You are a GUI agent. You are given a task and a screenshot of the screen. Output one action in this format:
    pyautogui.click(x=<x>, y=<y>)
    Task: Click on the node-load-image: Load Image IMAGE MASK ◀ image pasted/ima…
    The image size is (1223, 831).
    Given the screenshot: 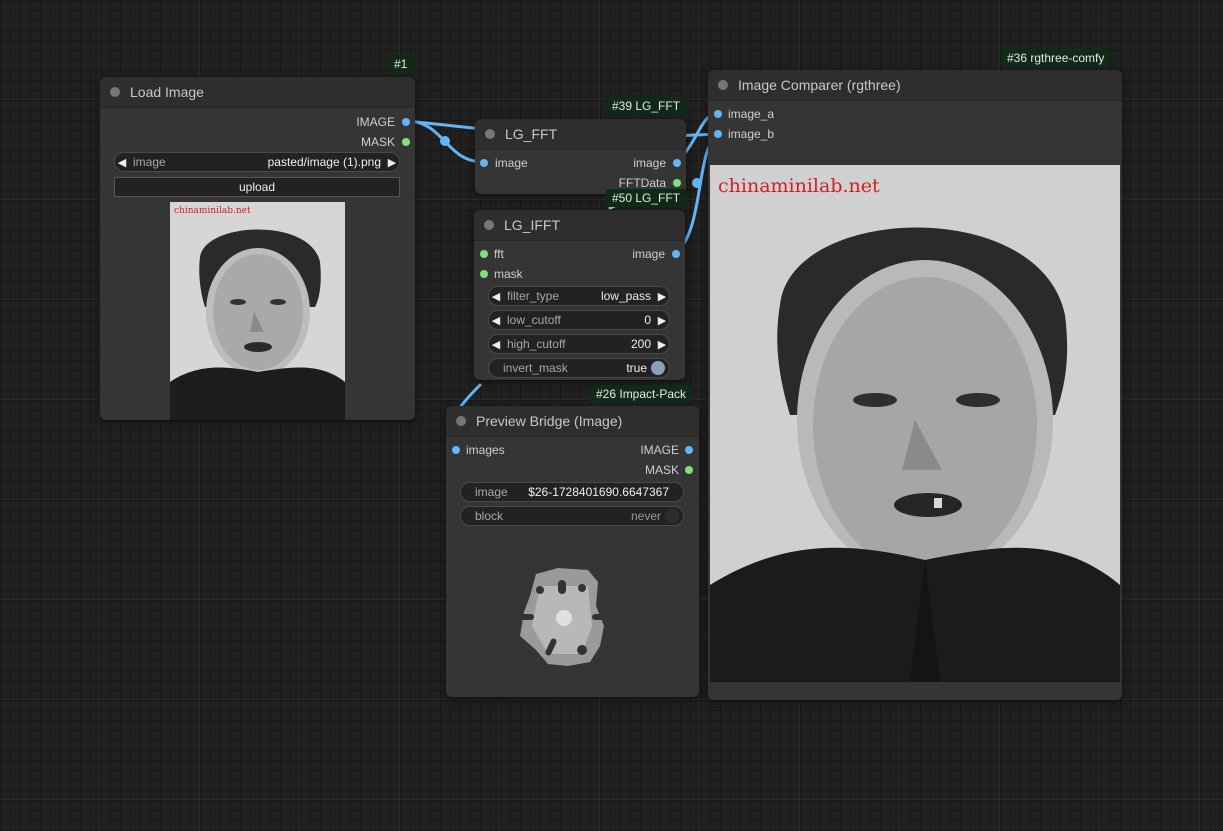 What is the action you would take?
    pyautogui.click(x=257, y=248)
    